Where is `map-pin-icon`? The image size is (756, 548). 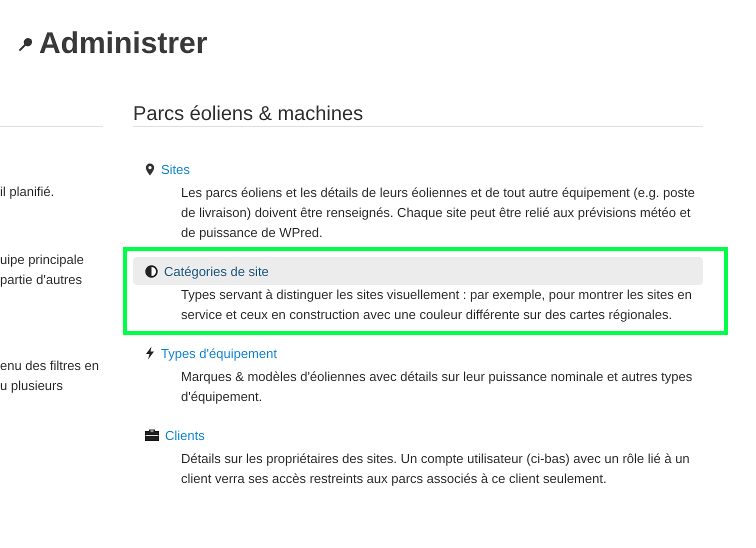 map-pin-icon is located at coordinates (150, 169).